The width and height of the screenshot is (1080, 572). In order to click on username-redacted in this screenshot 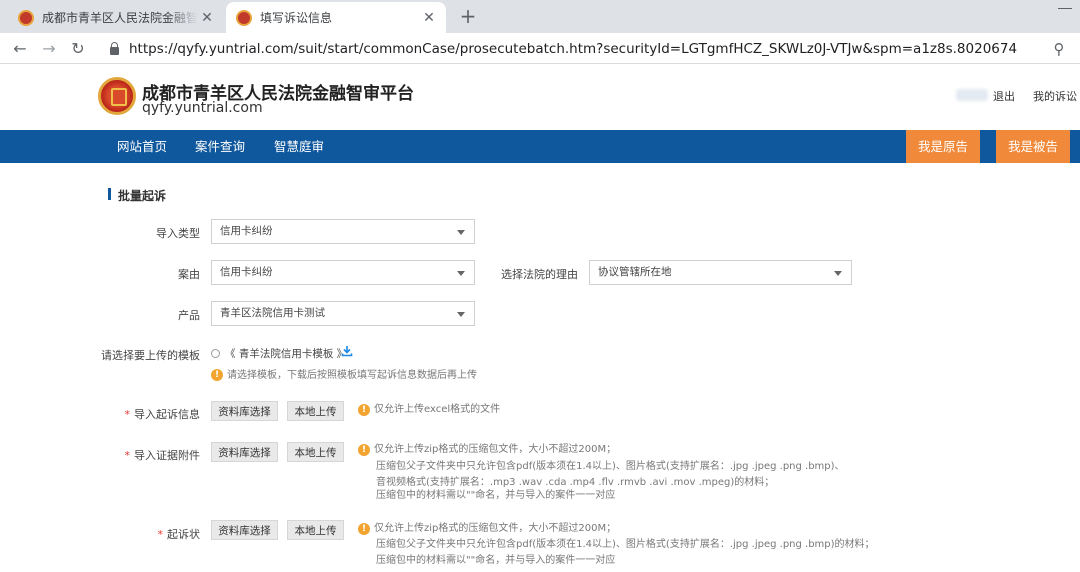, I will do `click(972, 95)`.